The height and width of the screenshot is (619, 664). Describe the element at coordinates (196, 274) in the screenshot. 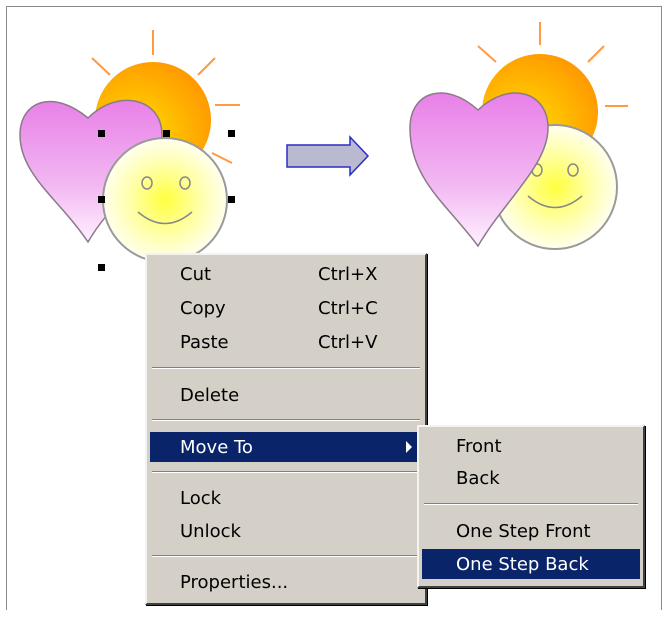

I see `menu-item-label: Cut` at that location.